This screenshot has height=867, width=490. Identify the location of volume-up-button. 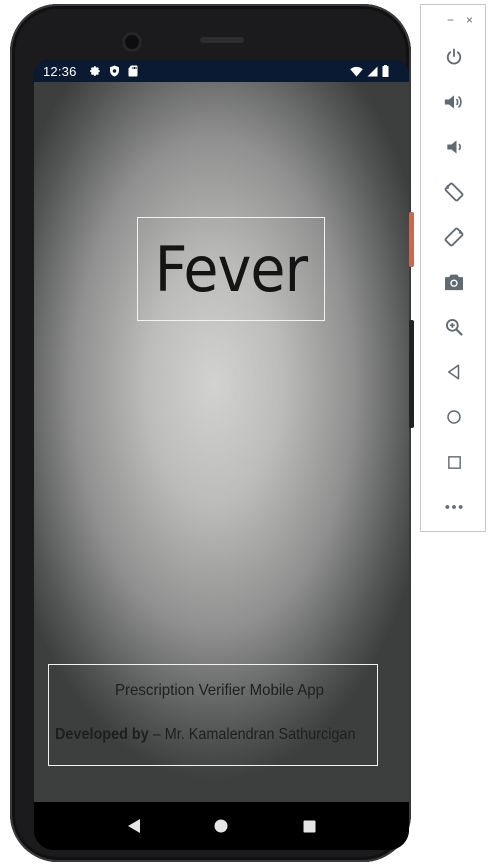
(454, 102).